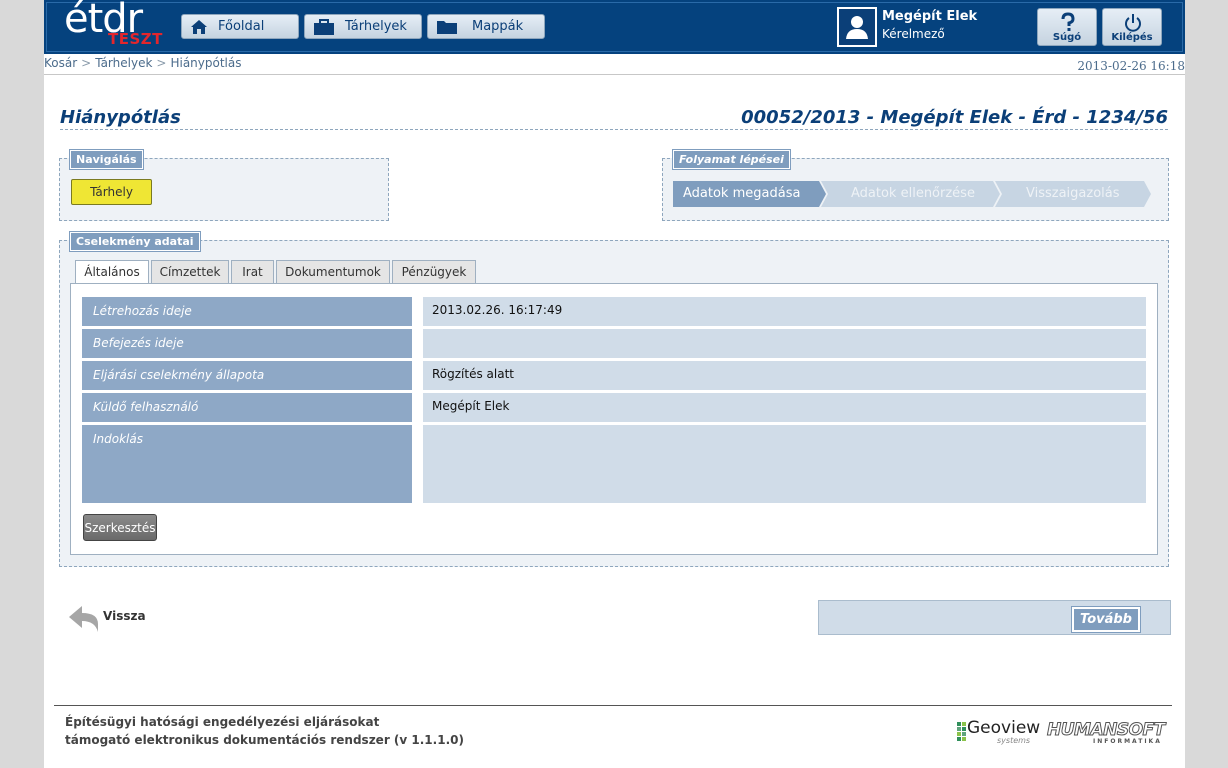  What do you see at coordinates (784, 407) in the screenshot?
I see `field-value-sender: Megépít Elek` at bounding box center [784, 407].